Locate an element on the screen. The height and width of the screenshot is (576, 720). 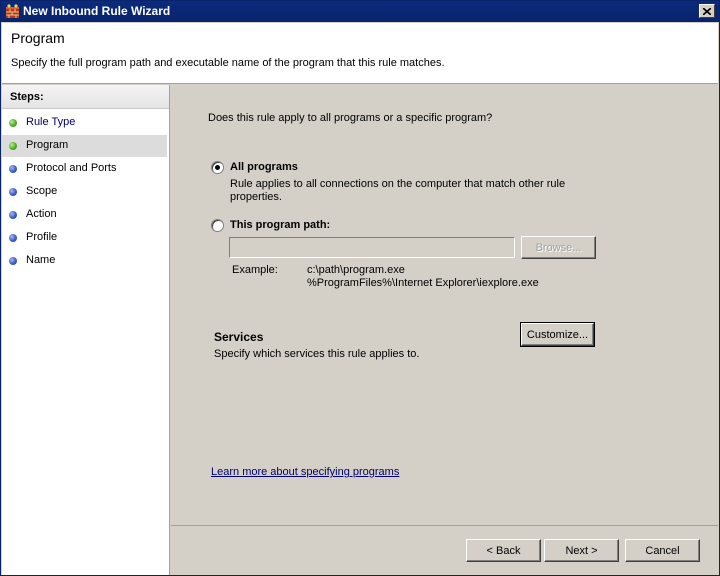
steps-heading-label: Steps: is located at coordinates (27, 97).